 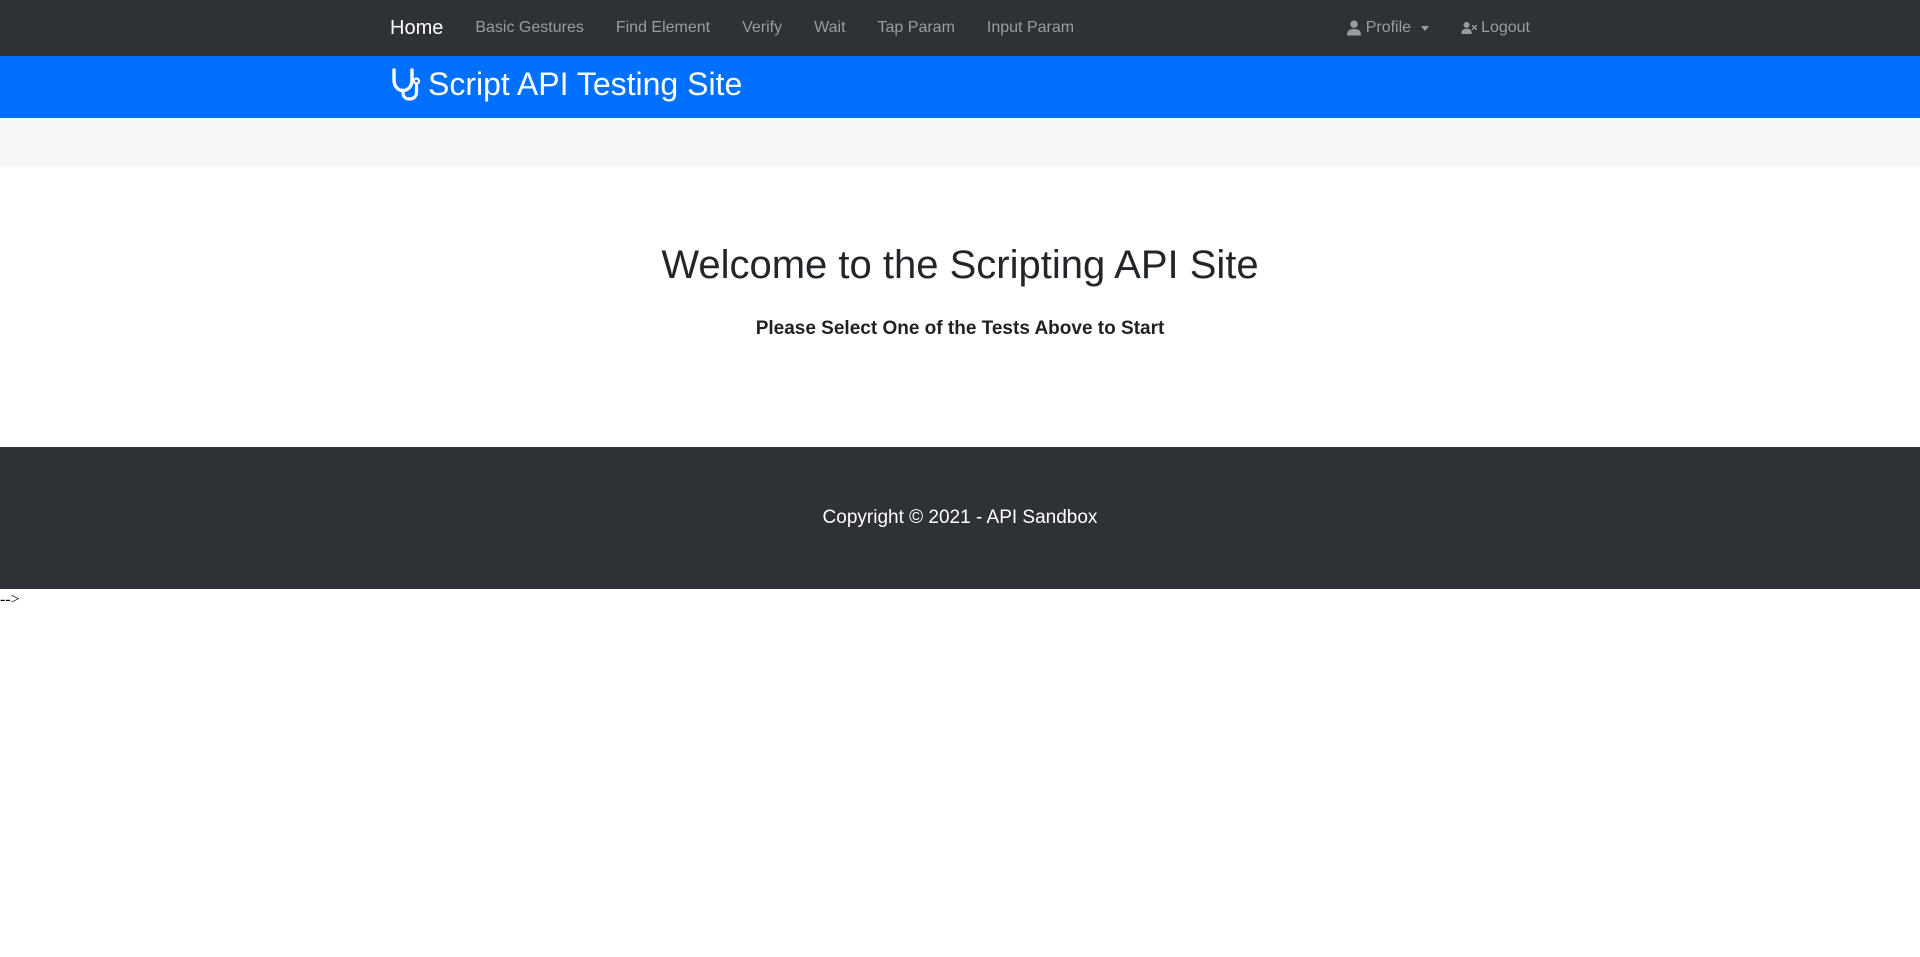 I want to click on profile-dropdown: Profile, so click(x=1387, y=28).